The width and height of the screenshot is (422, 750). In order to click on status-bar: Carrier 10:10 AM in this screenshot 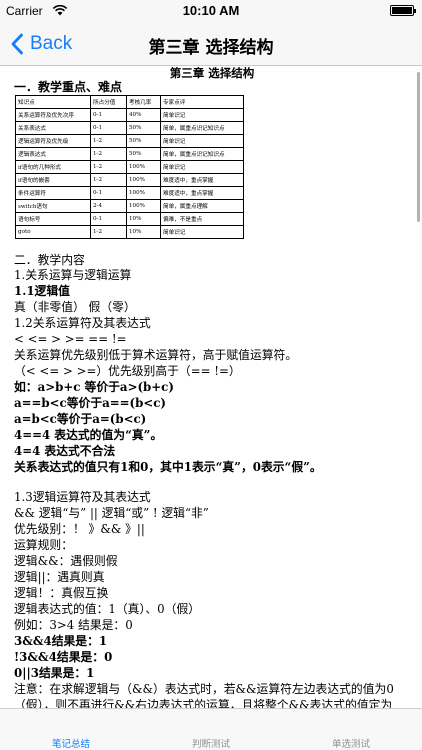, I will do `click(211, 11)`.